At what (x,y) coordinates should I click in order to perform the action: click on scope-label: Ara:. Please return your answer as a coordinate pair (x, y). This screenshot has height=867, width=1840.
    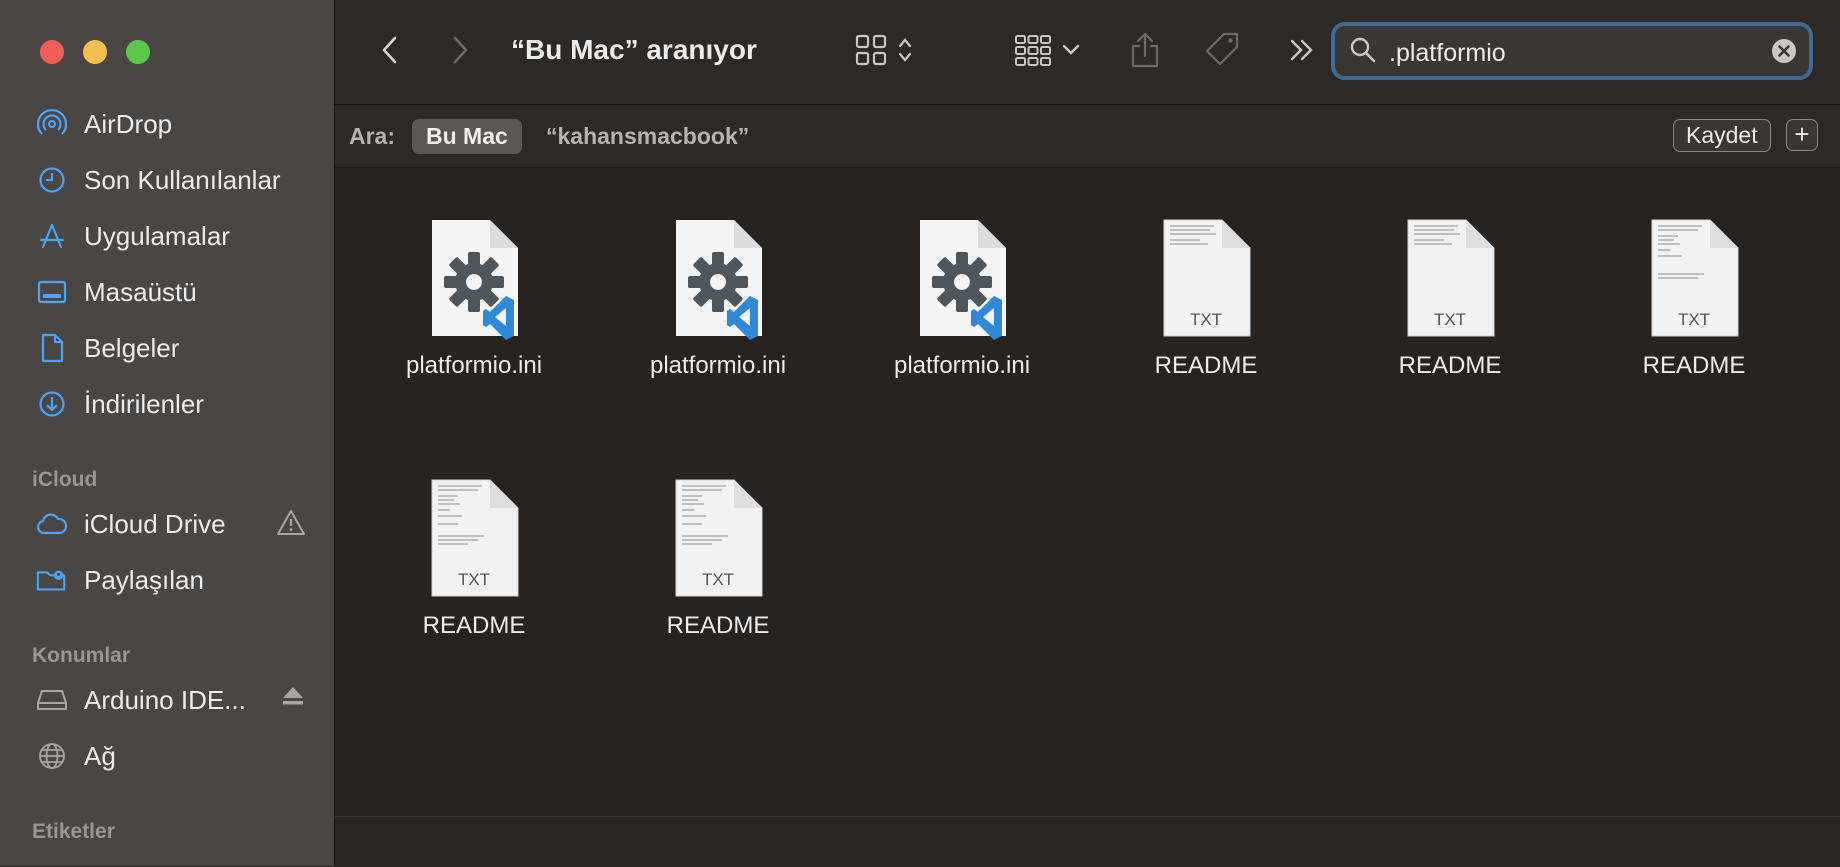
    Looking at the image, I should click on (372, 136).